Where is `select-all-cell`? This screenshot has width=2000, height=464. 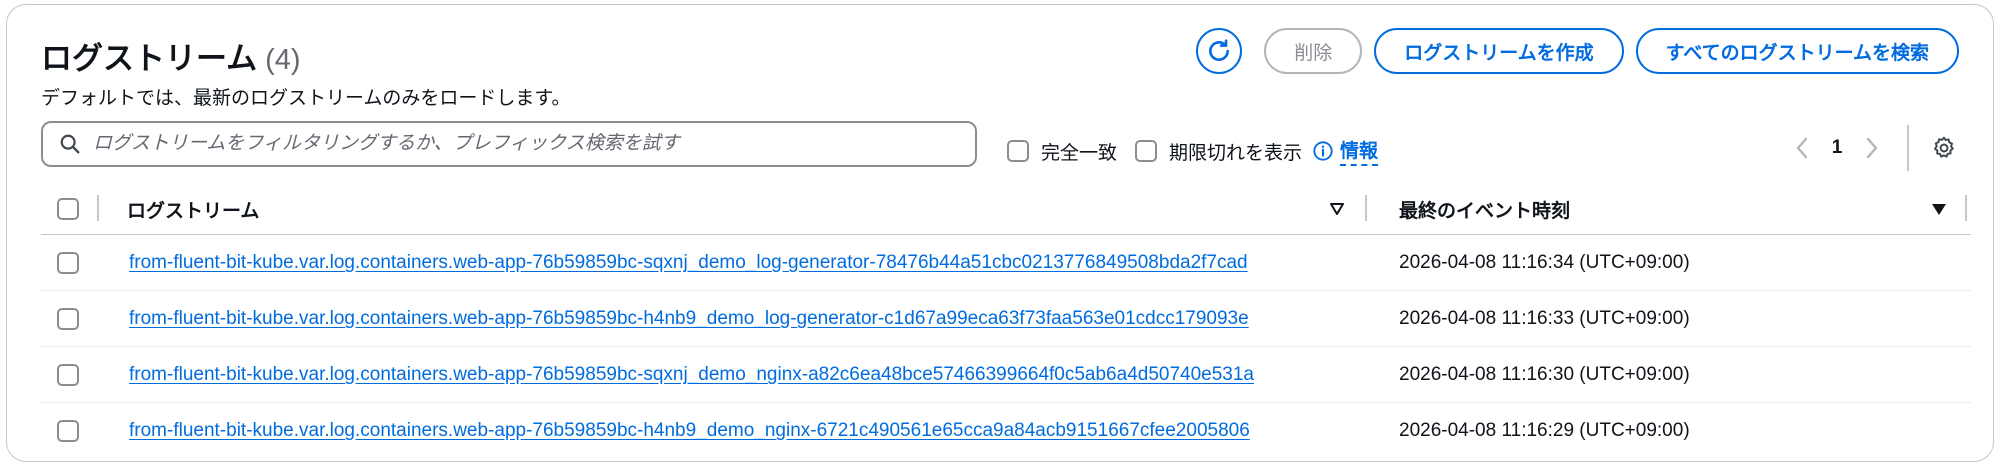
select-all-cell is located at coordinates (68, 209).